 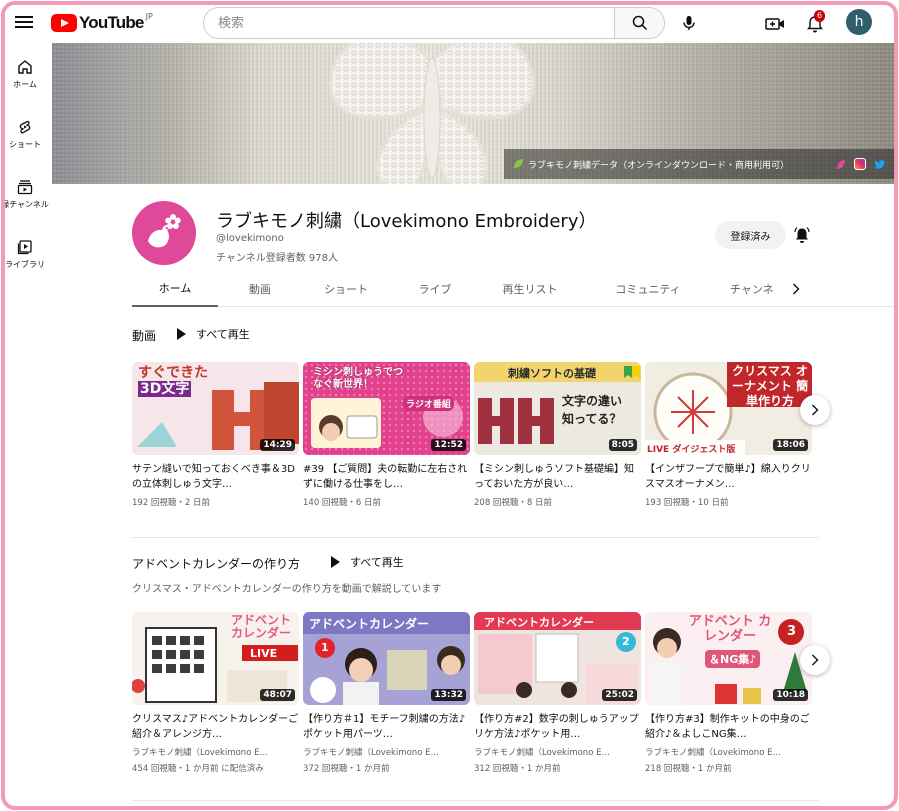 What do you see at coordinates (815, 24) in the screenshot?
I see `notifications-button: 6` at bounding box center [815, 24].